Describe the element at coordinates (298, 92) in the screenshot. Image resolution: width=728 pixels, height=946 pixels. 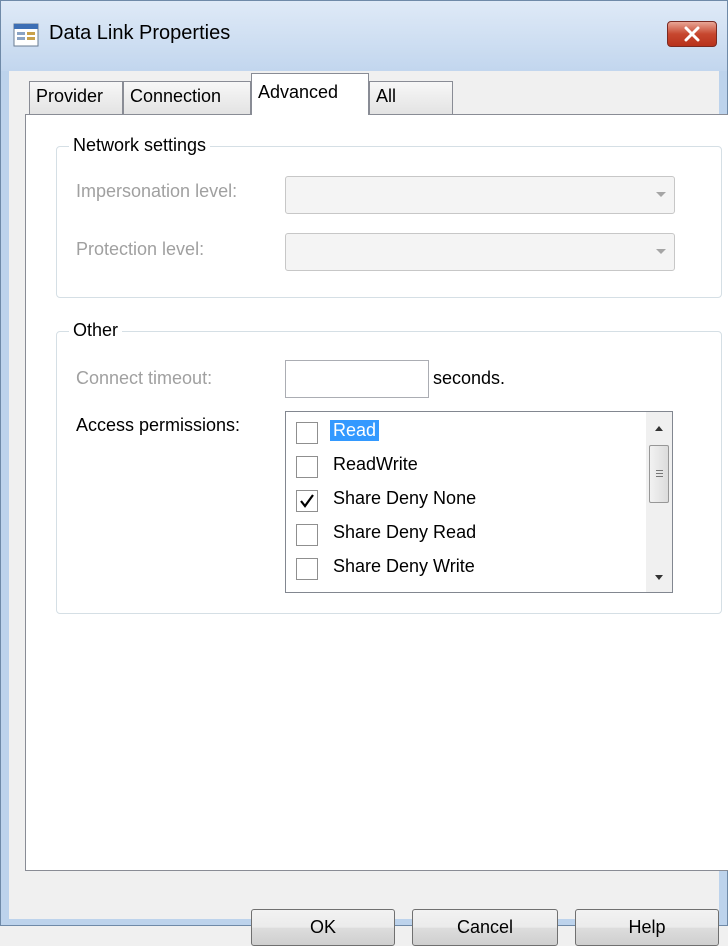
I see `tab-label: Advanced` at that location.